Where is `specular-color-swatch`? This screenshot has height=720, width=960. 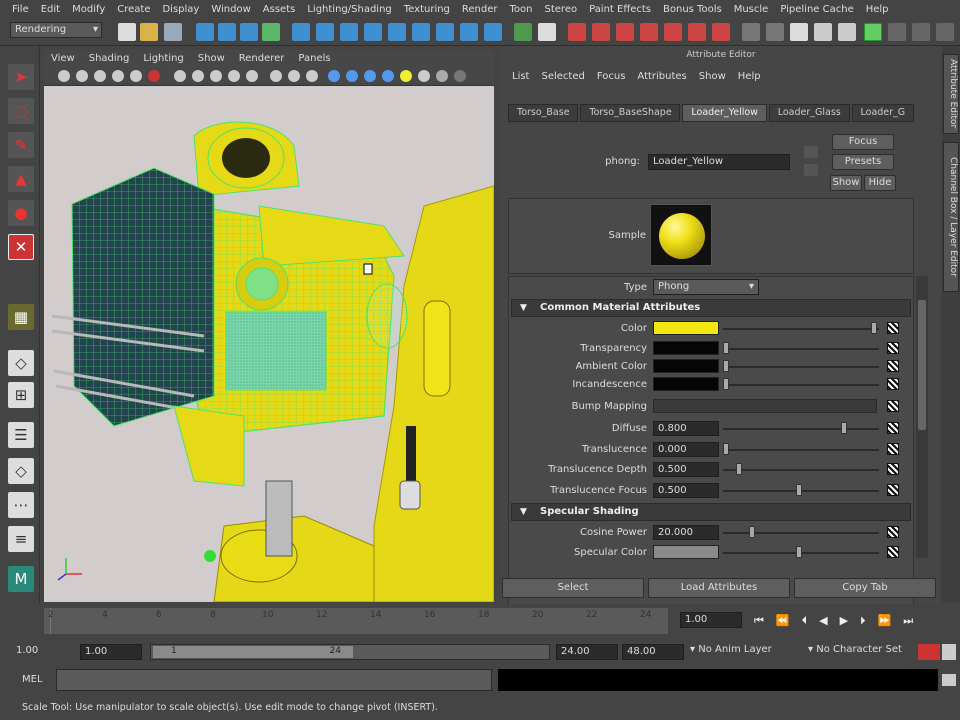 specular-color-swatch is located at coordinates (686, 552).